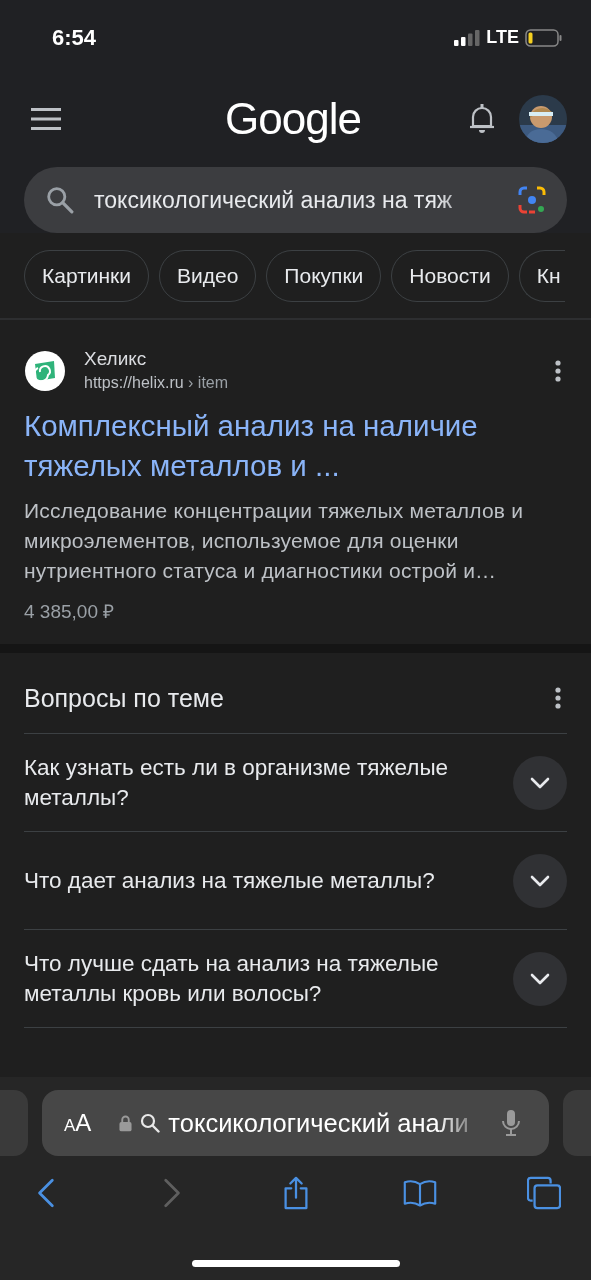 This screenshot has width=591, height=1280. I want to click on menu-icon, so click(46, 119).